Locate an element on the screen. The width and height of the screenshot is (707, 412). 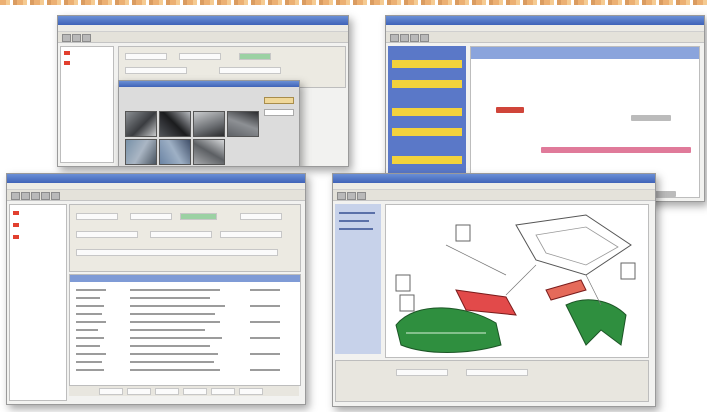
diagram-sidebar is located at coordinates (358, 279).